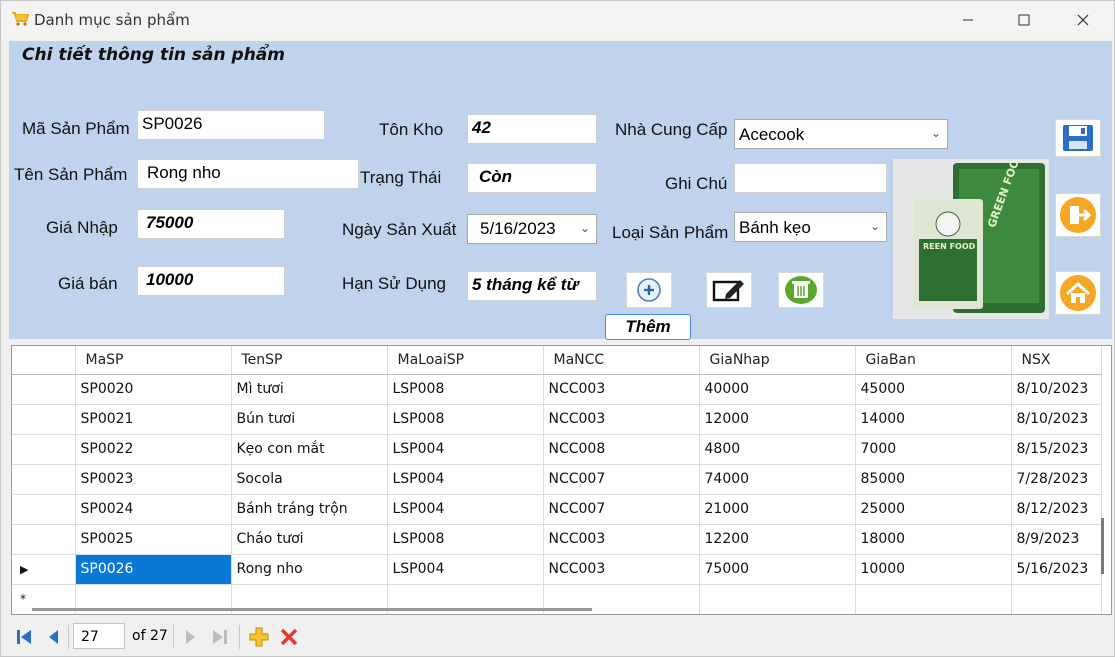 The height and width of the screenshot is (657, 1115). What do you see at coordinates (810, 227) in the screenshot?
I see `loai-san-pham-combo: Bánh kẹo ⌄` at bounding box center [810, 227].